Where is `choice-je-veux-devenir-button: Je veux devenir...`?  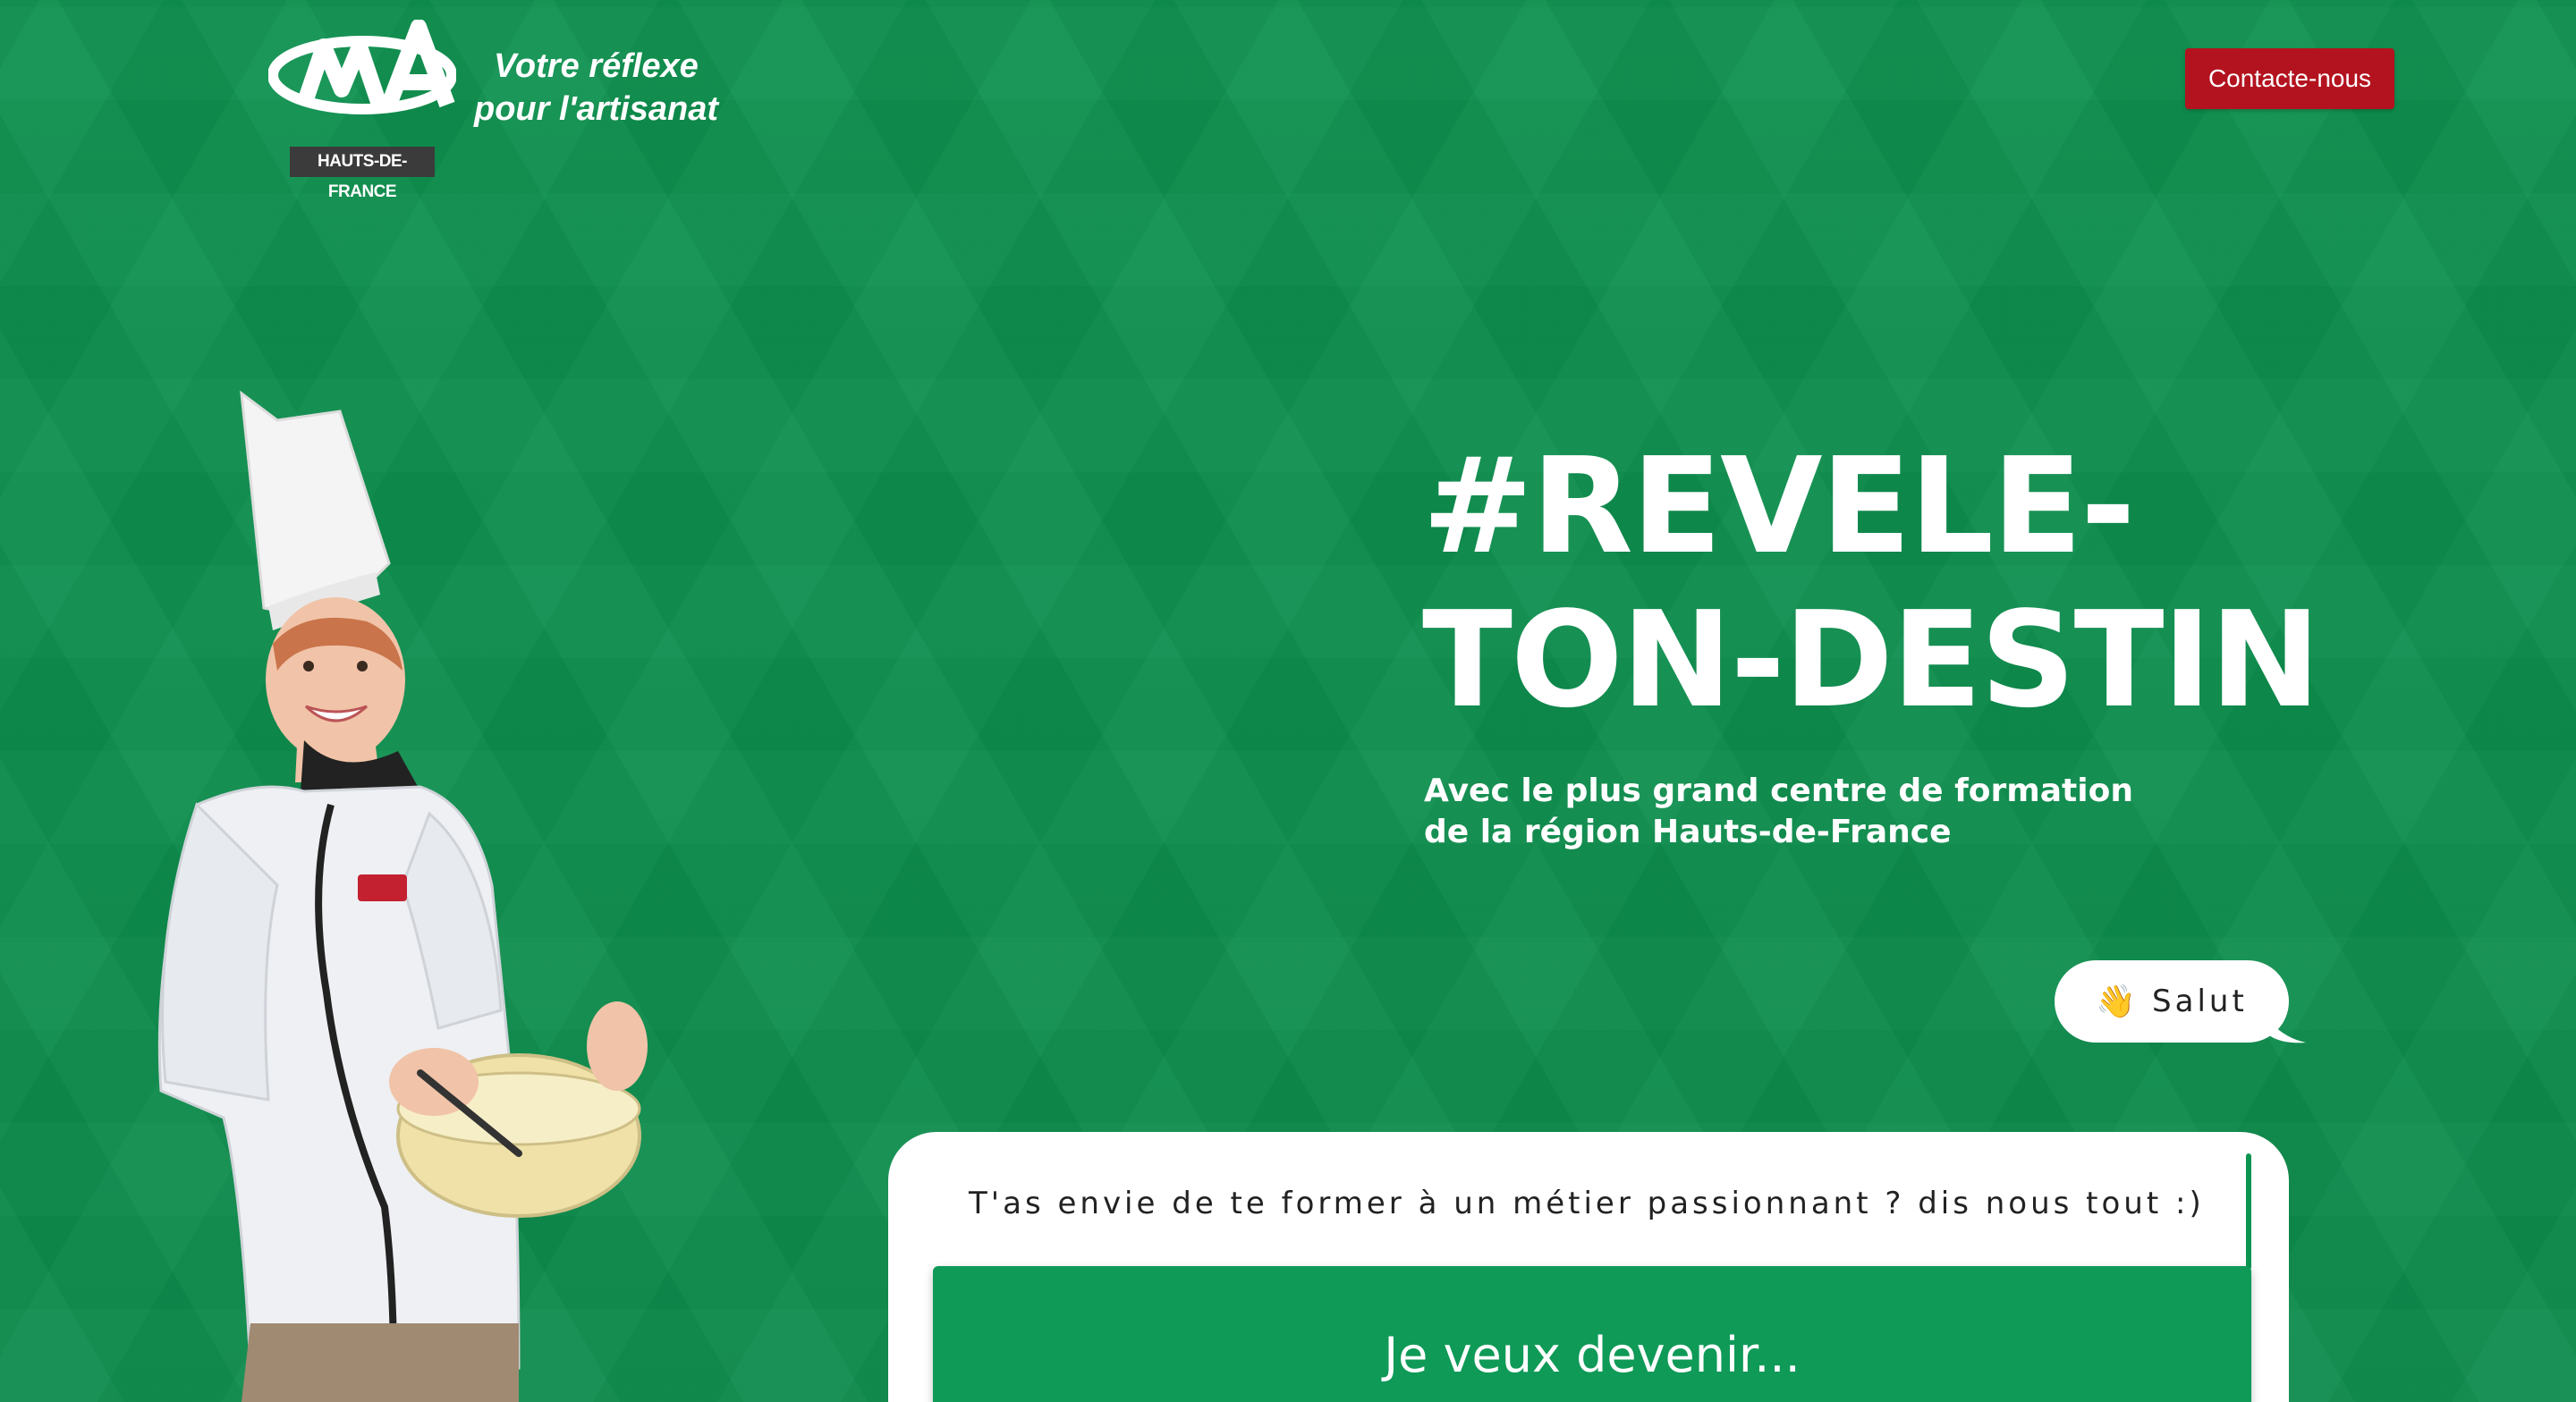
choice-je-veux-devenir-button: Je veux devenir... is located at coordinates (1592, 1334).